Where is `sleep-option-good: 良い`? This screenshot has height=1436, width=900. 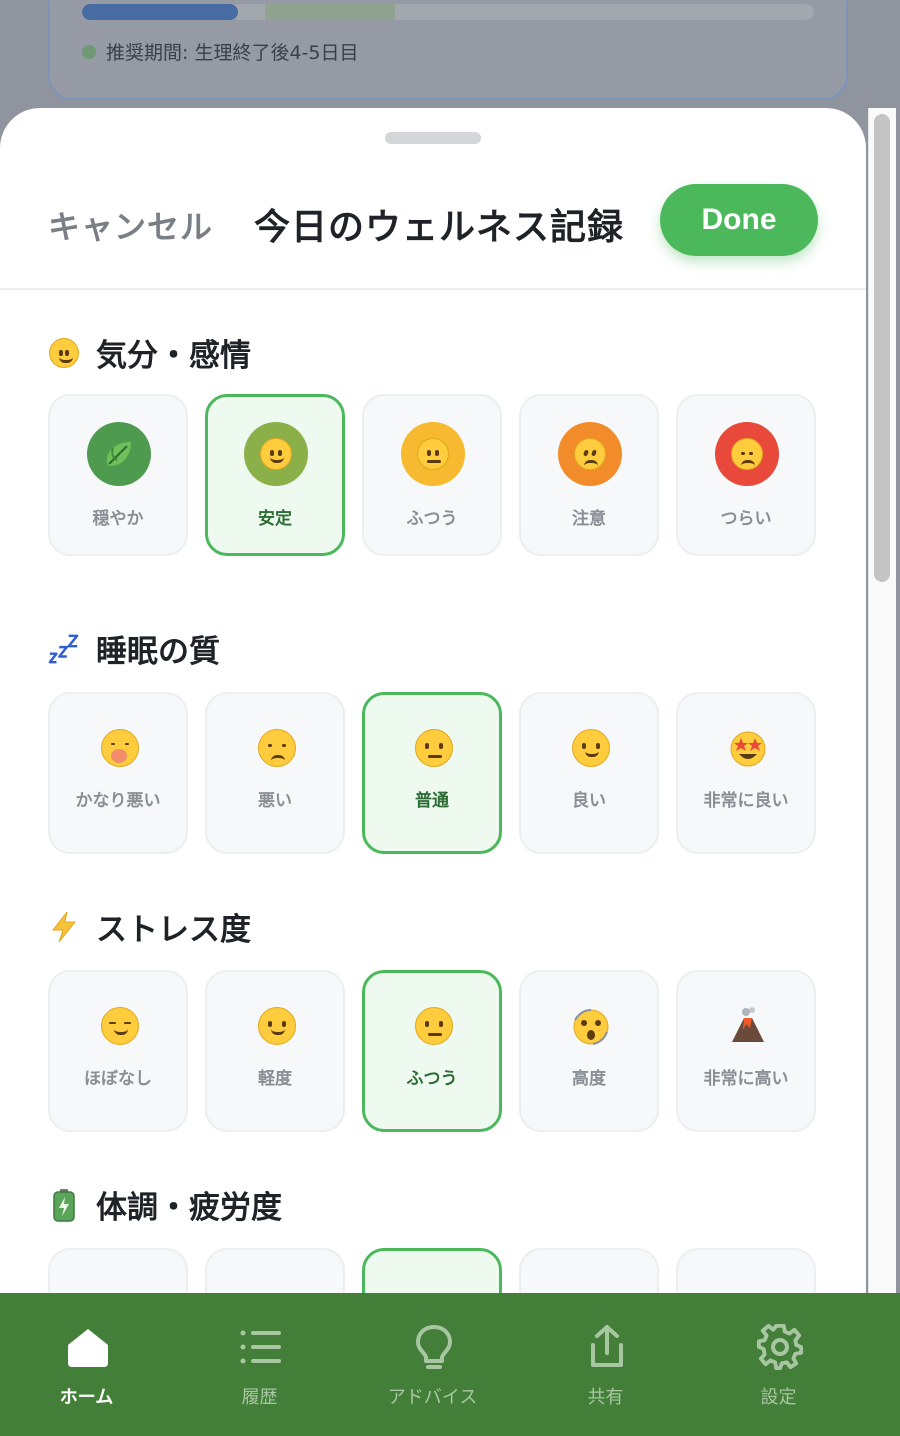 sleep-option-good: 良い is located at coordinates (589, 773).